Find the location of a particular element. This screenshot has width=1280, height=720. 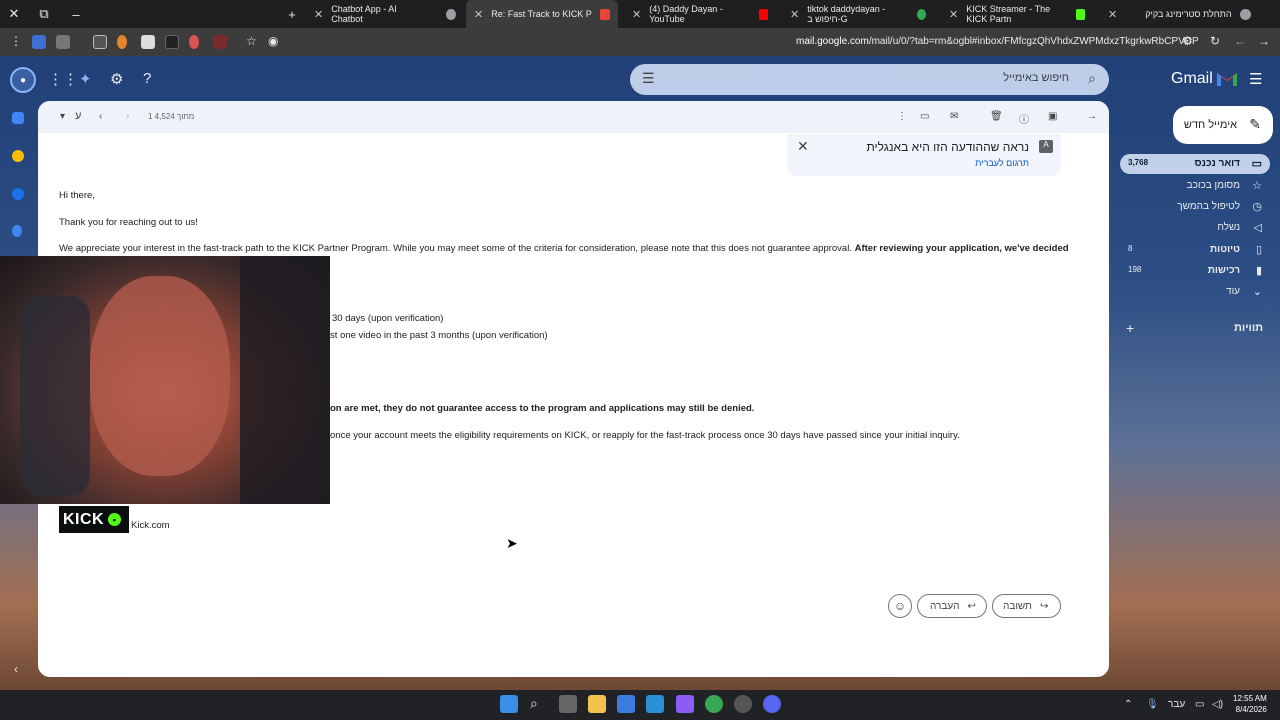

chevron-down-icon: ⌄ is located at coordinates (1257, 292).